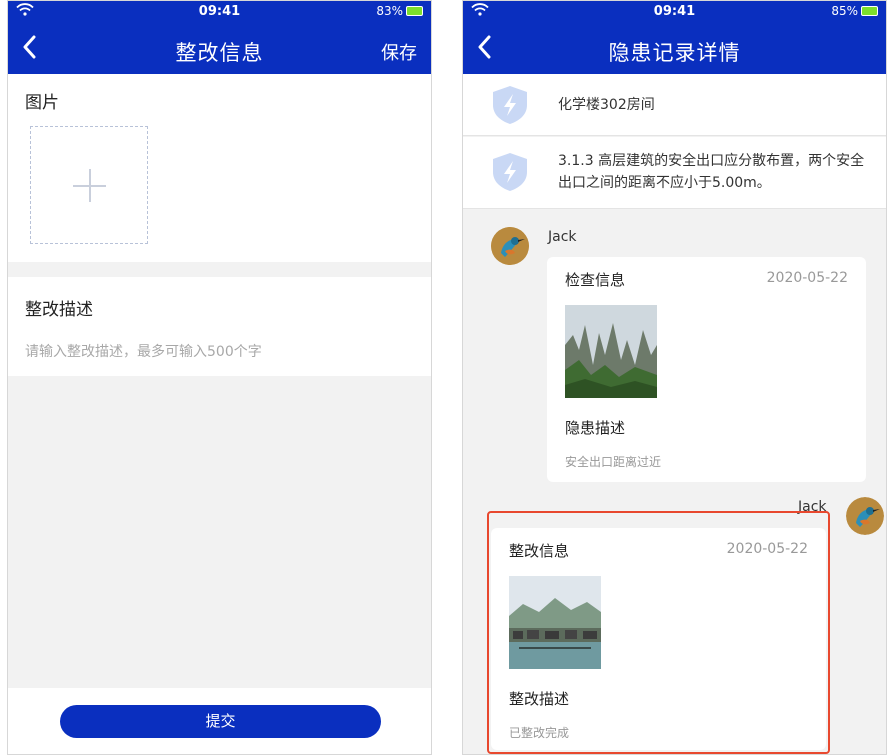  I want to click on hazard-description-text: 安全出口距离过近, so click(613, 462).